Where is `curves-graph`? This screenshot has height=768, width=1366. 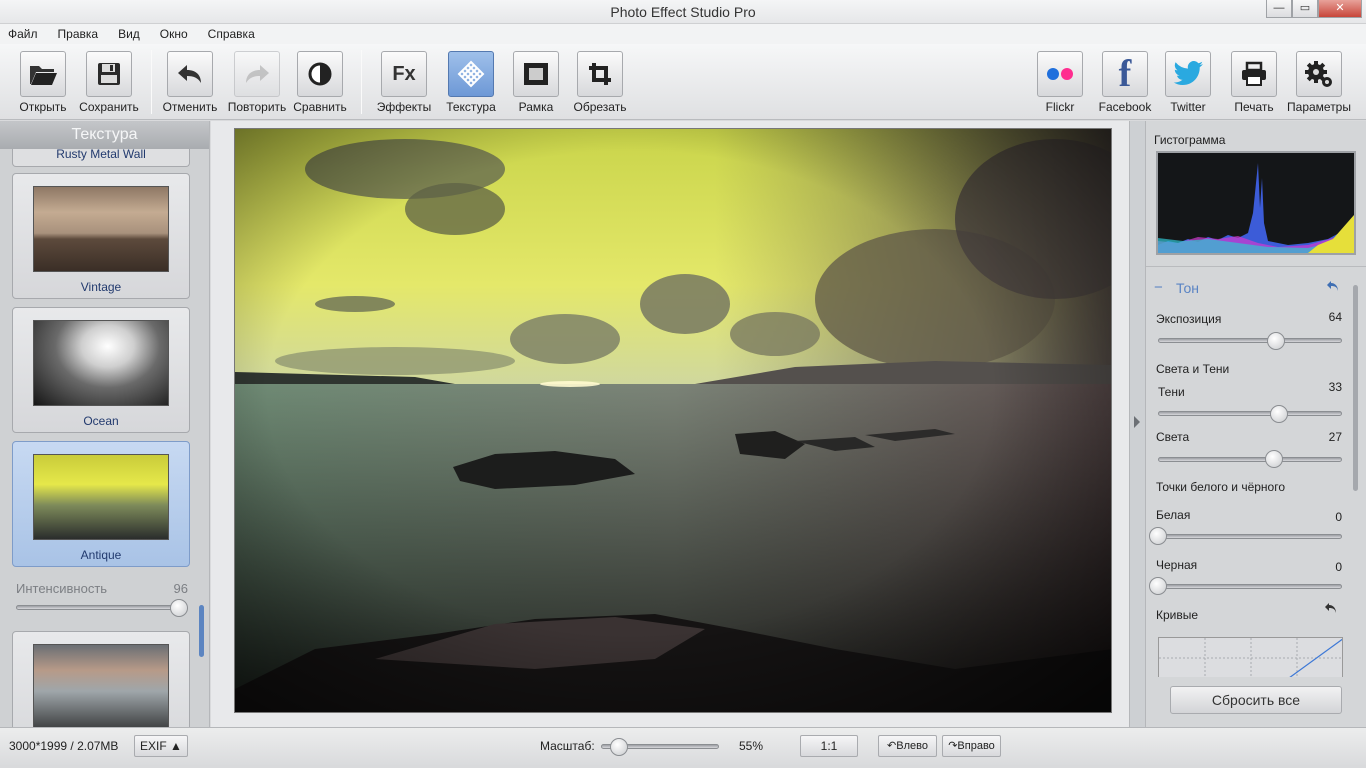
curves-graph is located at coordinates (1250, 657).